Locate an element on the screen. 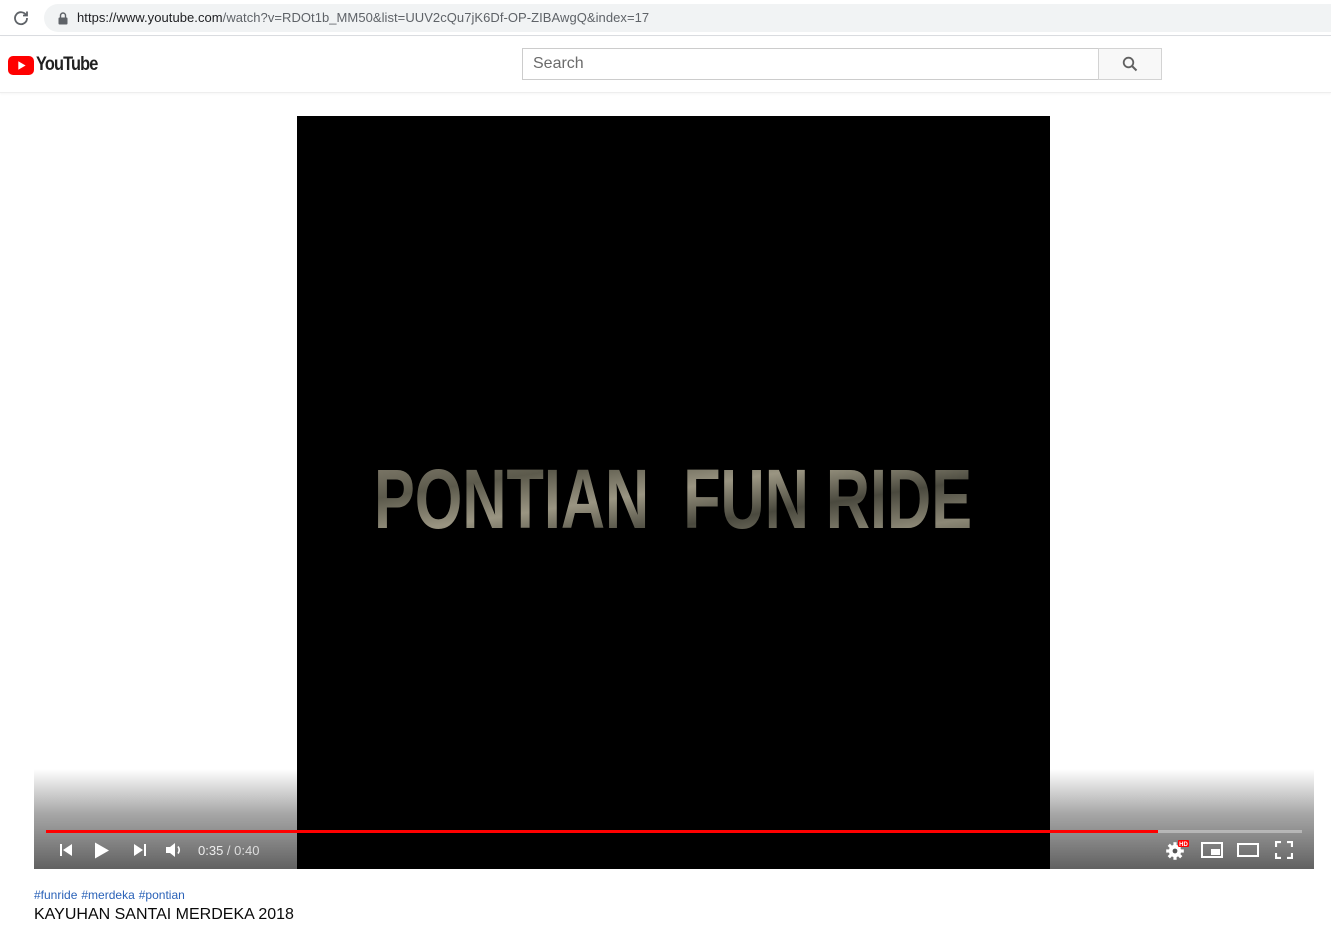 Image resolution: width=1331 pixels, height=937 pixels. hashtag-list: #funride #merdeka #pontian is located at coordinates (111, 895).